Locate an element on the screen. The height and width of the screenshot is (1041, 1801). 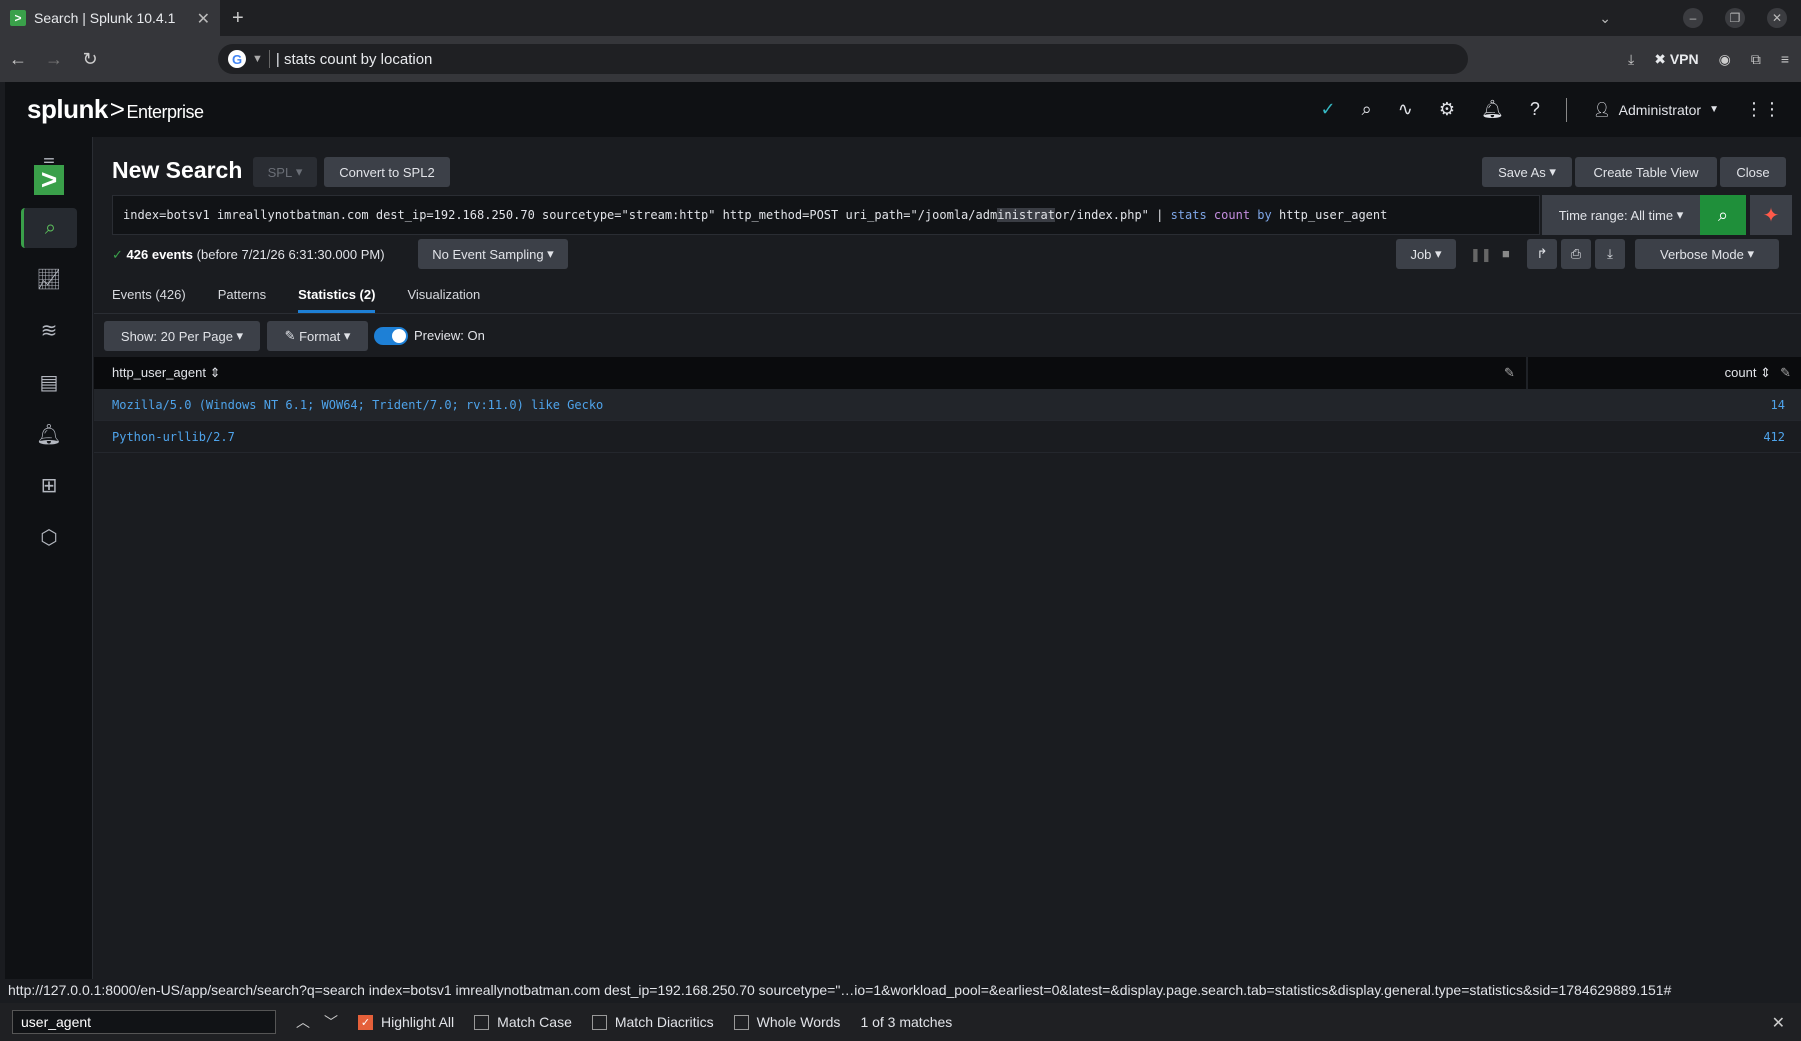
tab-visualization: Visualization is located at coordinates (443, 300).